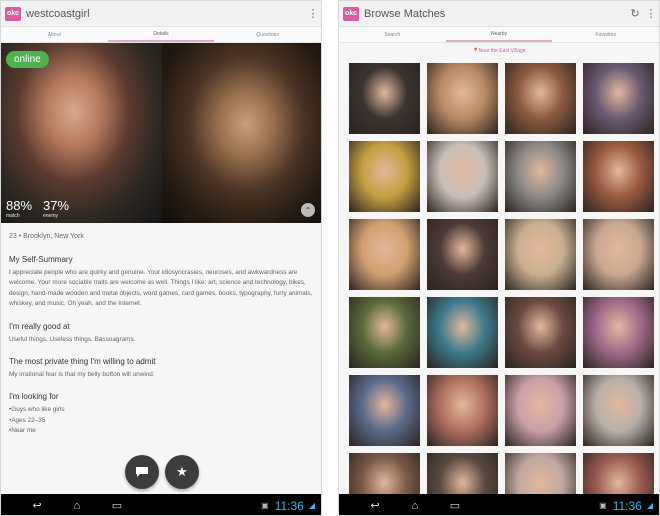 The image size is (660, 516). What do you see at coordinates (39, 326) in the screenshot?
I see `section-heading: I'm really good at` at bounding box center [39, 326].